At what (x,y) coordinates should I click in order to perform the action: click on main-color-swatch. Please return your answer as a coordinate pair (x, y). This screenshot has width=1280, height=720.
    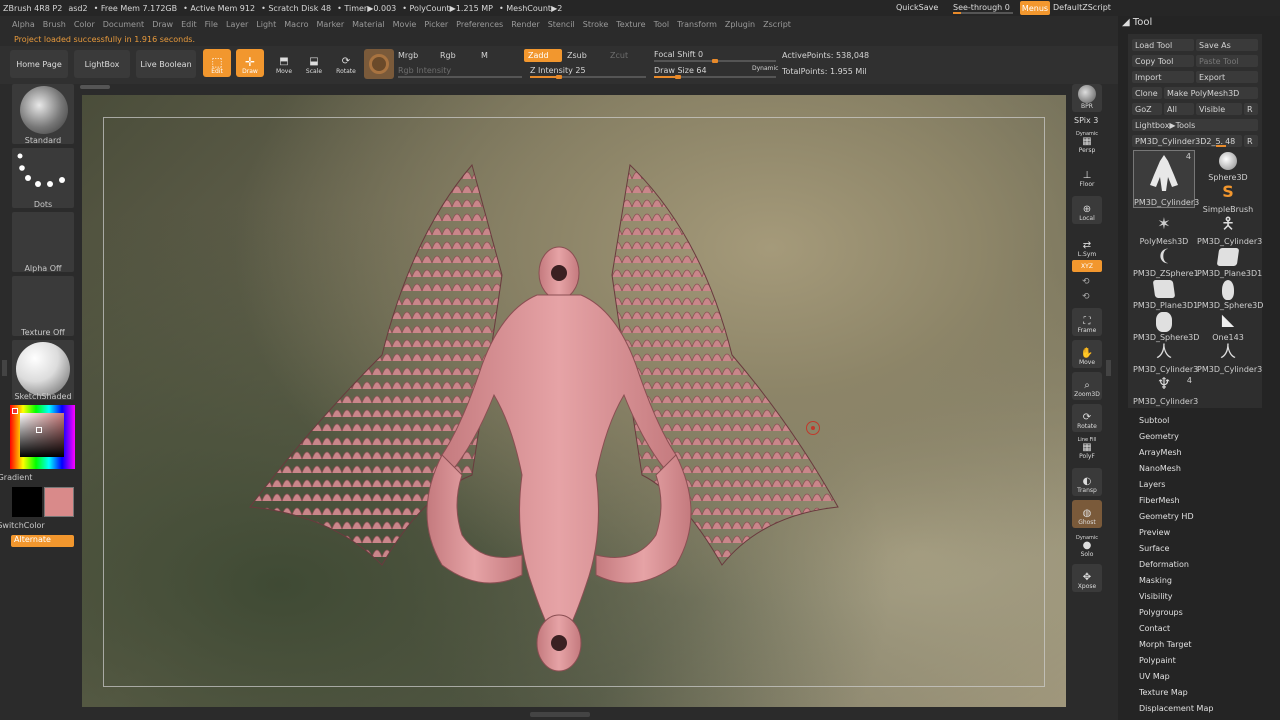
    Looking at the image, I should click on (59, 502).